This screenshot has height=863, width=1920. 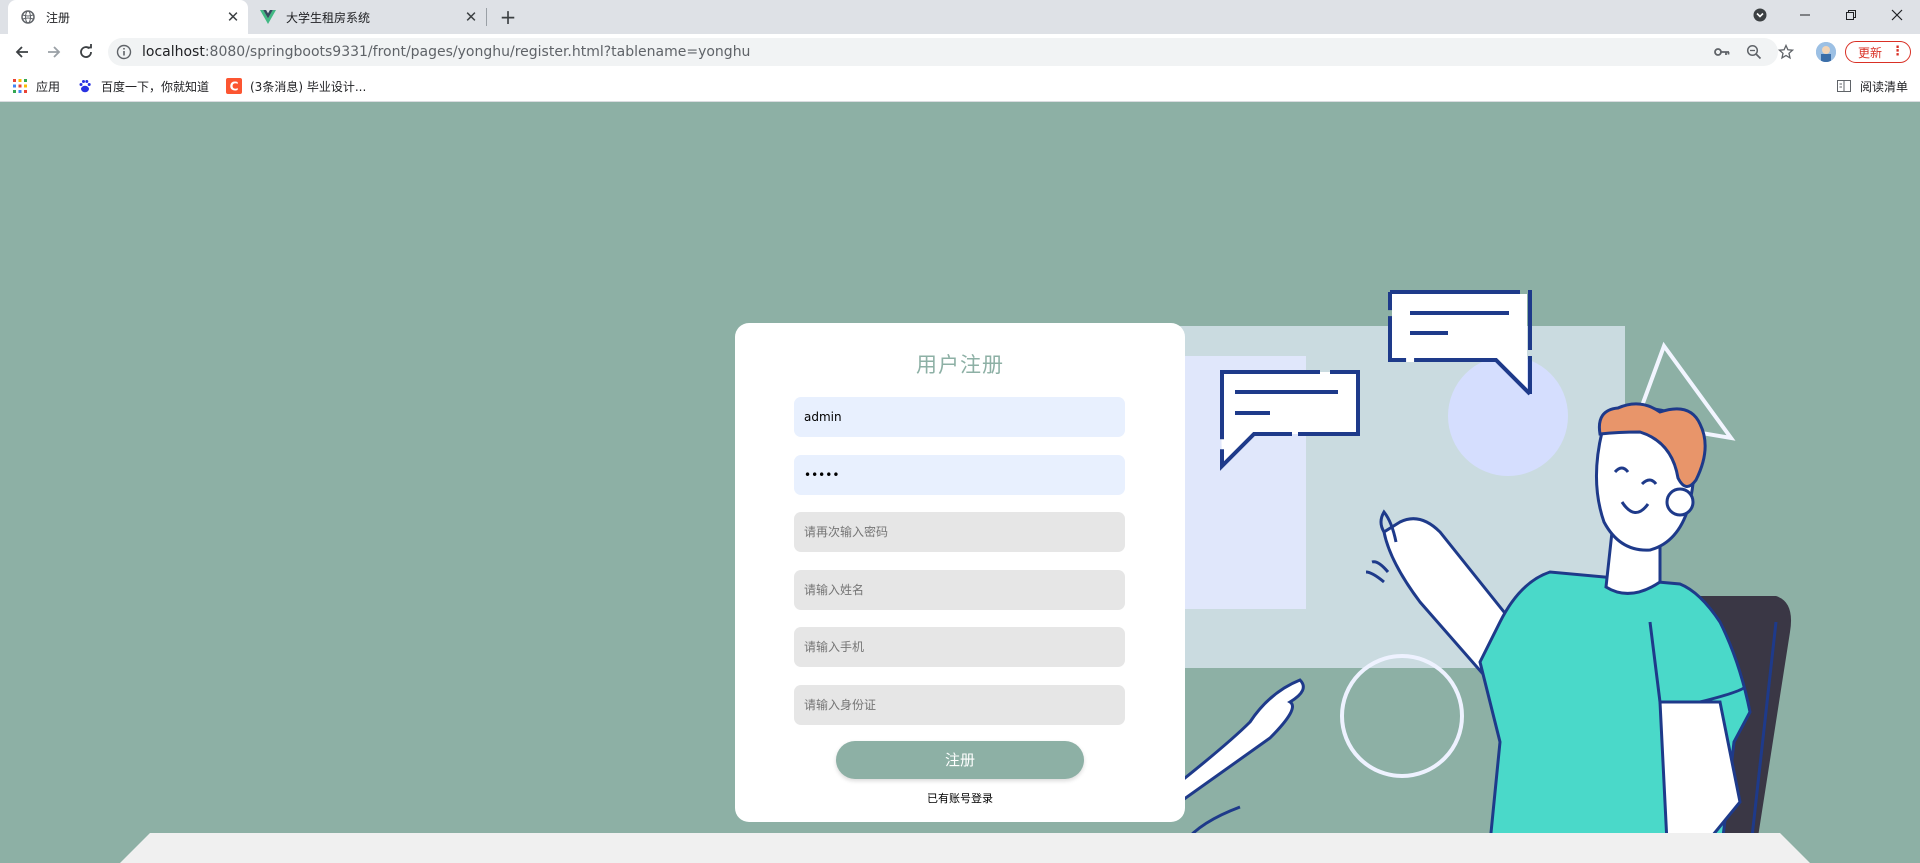 I want to click on bookmark-baidu: 百度一下，你就知道, so click(x=143, y=86).